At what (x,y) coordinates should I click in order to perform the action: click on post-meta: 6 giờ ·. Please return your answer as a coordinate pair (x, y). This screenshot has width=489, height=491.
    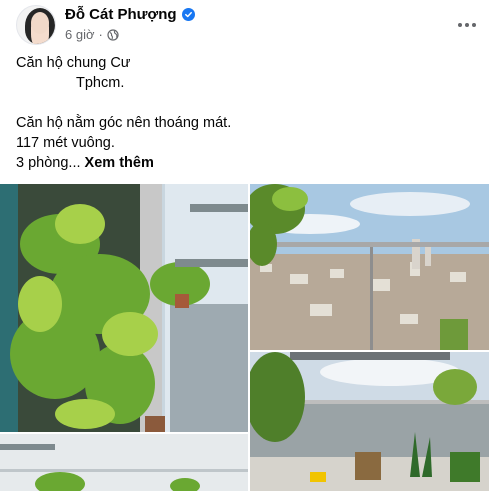
    Looking at the image, I should click on (92, 34).